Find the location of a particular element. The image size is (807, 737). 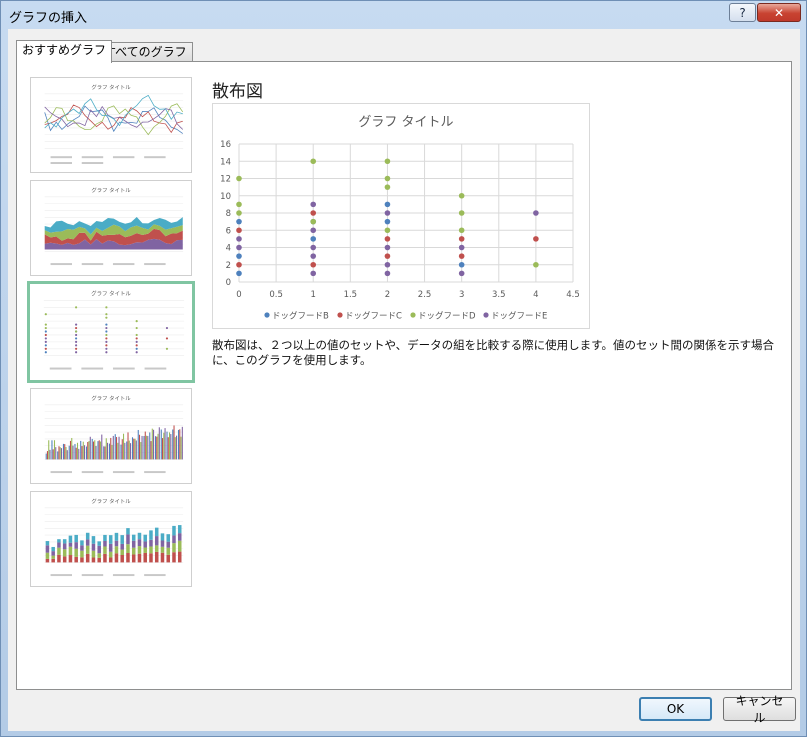

y-tick-label: 10 is located at coordinates (225, 197).